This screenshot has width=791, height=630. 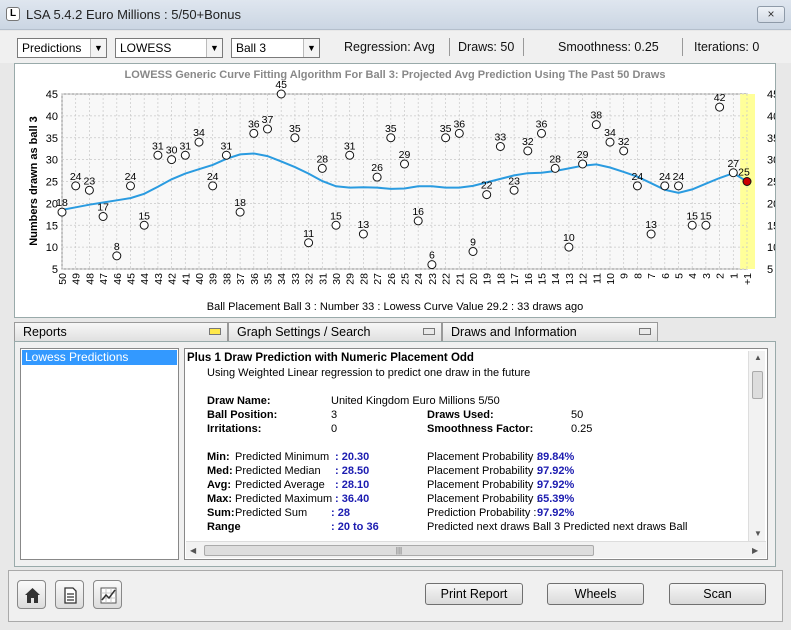 I want to click on tab-draws-information: Draws and Information, so click(x=550, y=331).